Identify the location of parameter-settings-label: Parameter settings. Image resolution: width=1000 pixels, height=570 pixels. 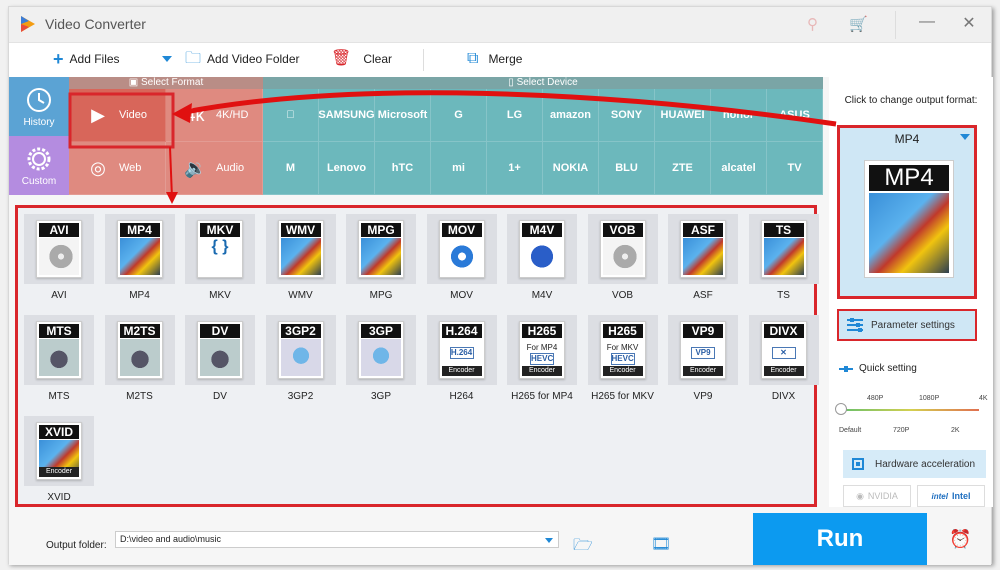
(913, 325).